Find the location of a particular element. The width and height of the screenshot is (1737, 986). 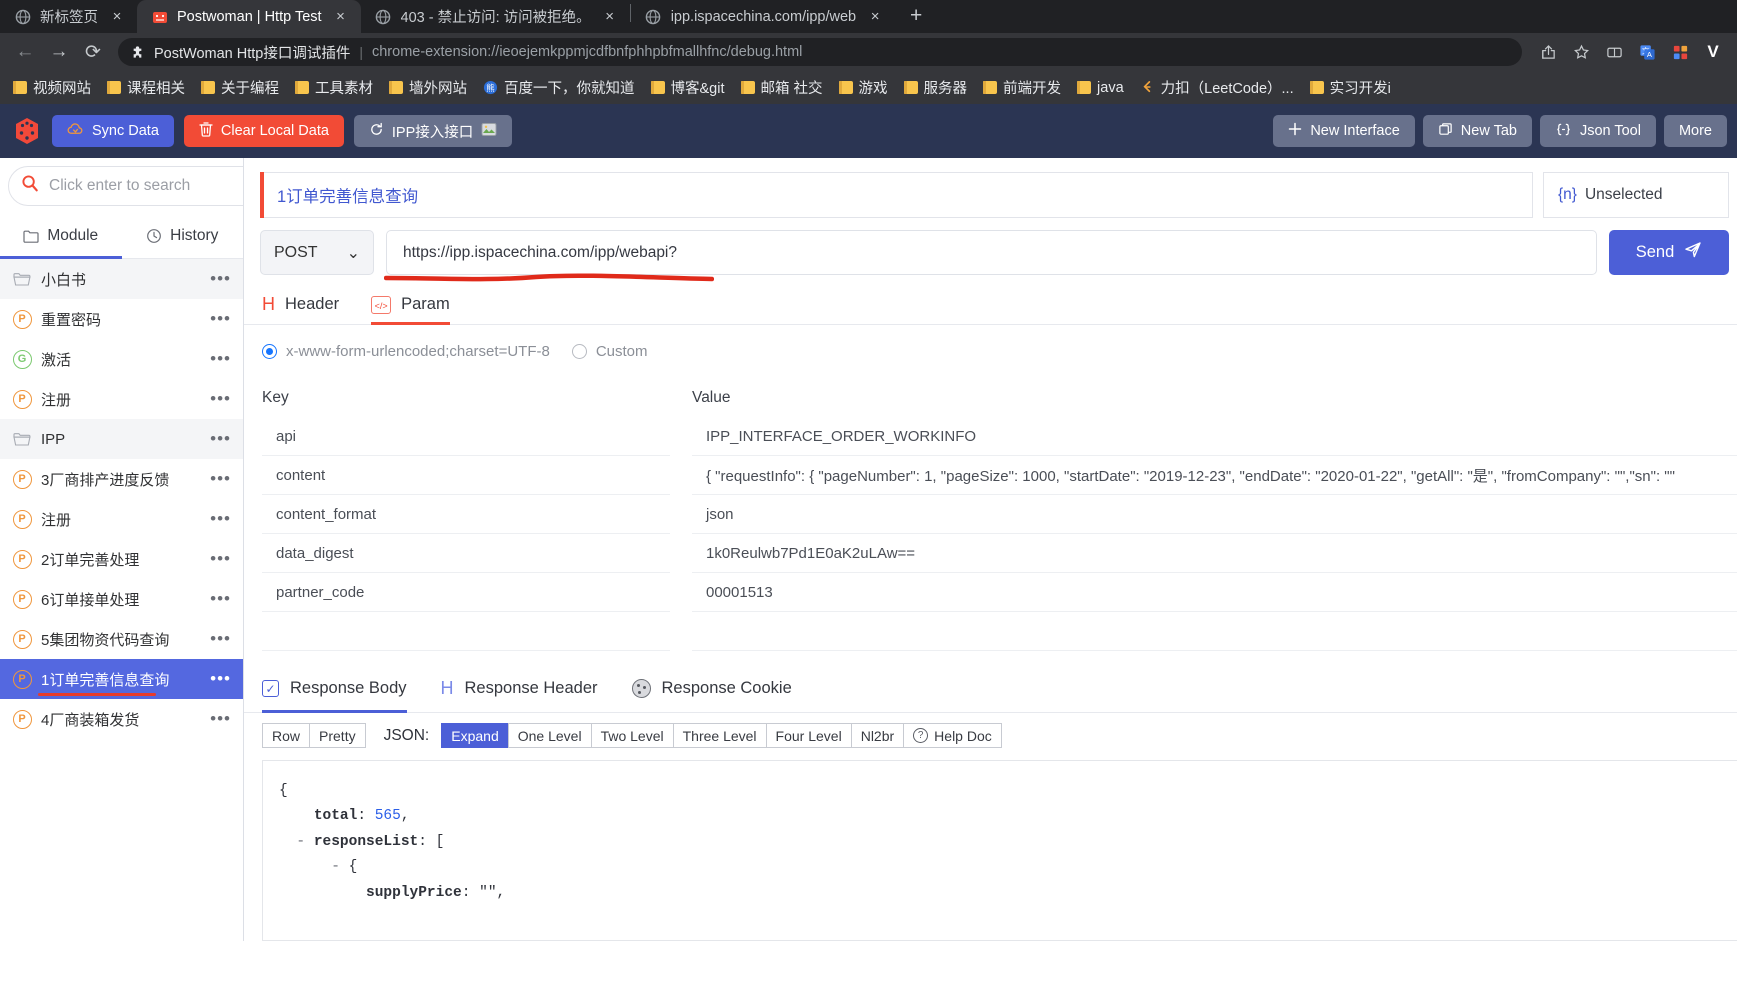

clear-local-data-button: Clear Local Data is located at coordinates (263, 131).